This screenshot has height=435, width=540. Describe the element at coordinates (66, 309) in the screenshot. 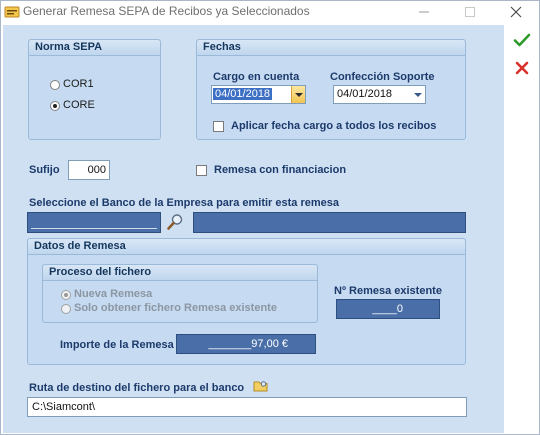

I see `radio-solo-fichero` at that location.